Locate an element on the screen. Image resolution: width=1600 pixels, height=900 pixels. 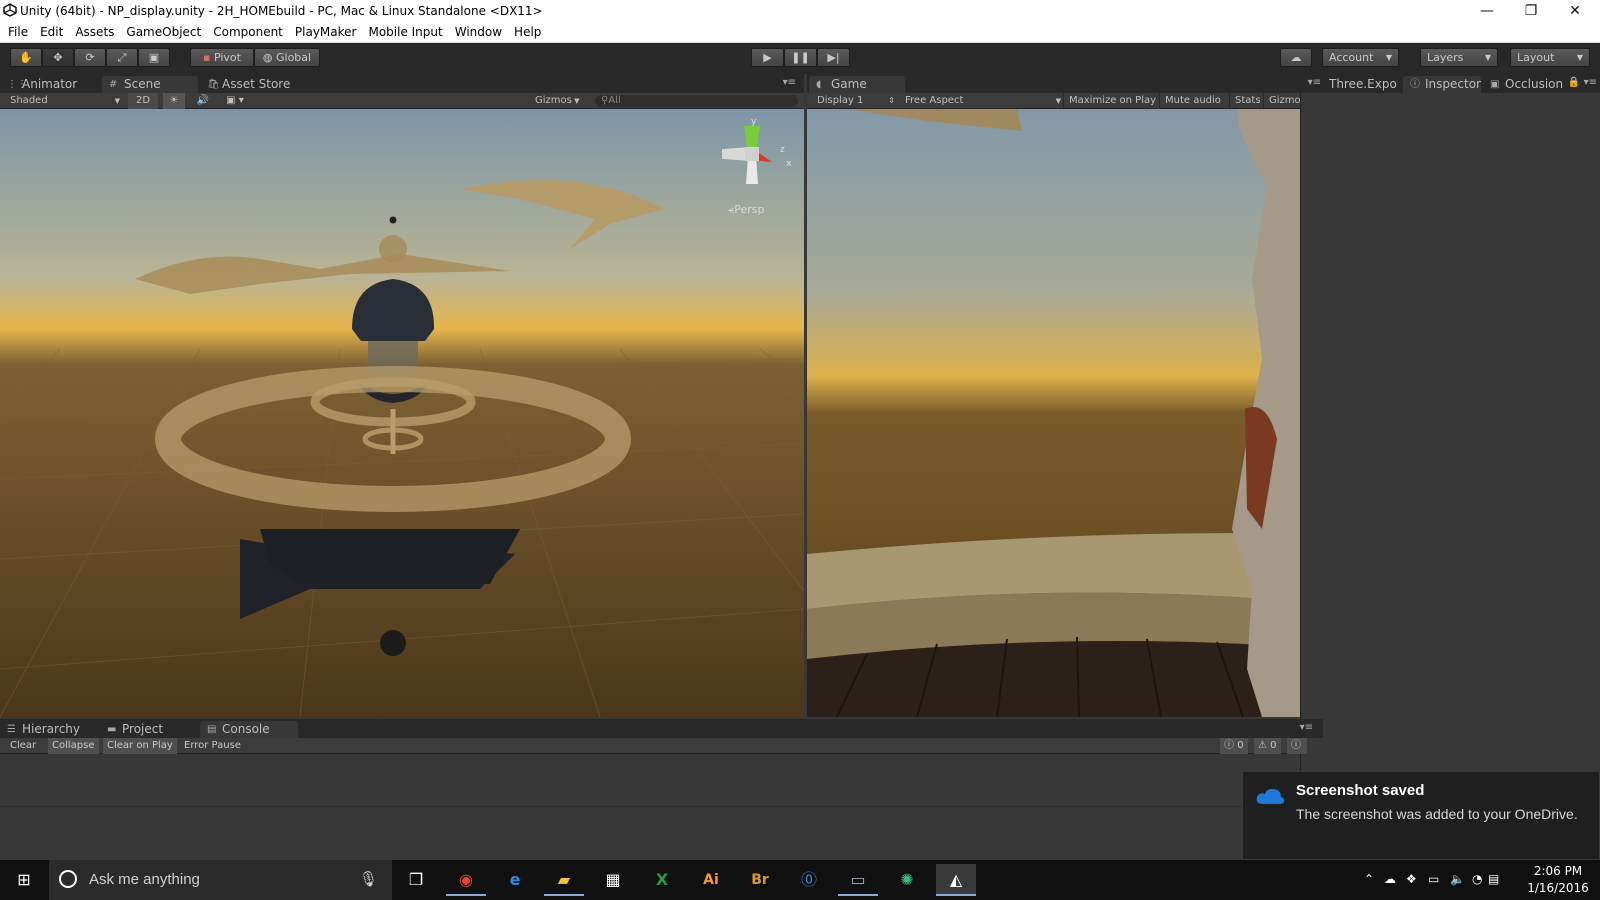
tab-project: ▬ Project is located at coordinates (149, 729).